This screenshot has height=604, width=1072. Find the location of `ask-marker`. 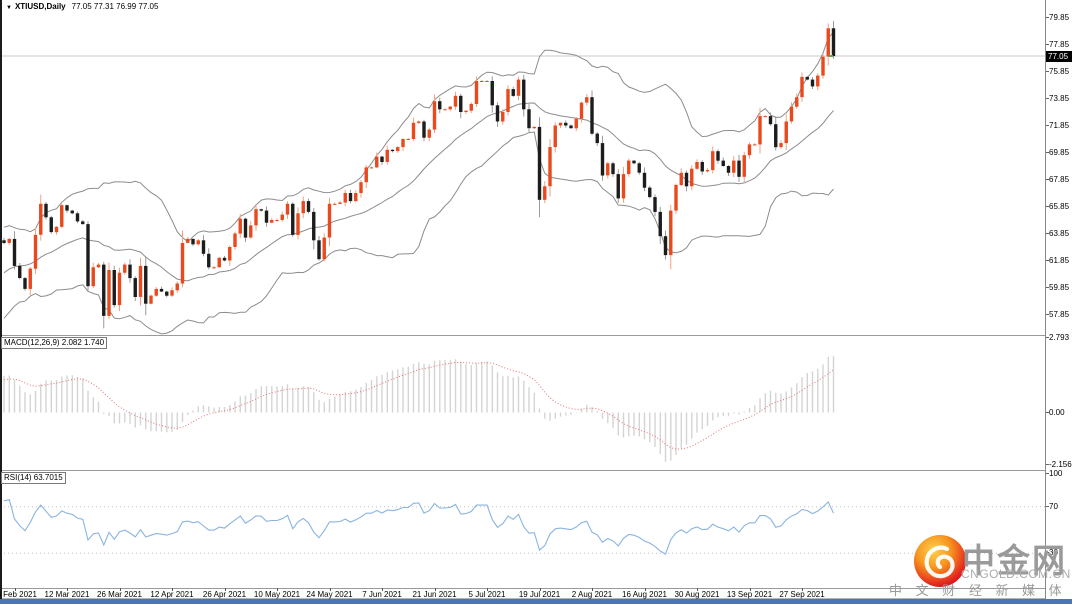

ask-marker is located at coordinates (831, 56).